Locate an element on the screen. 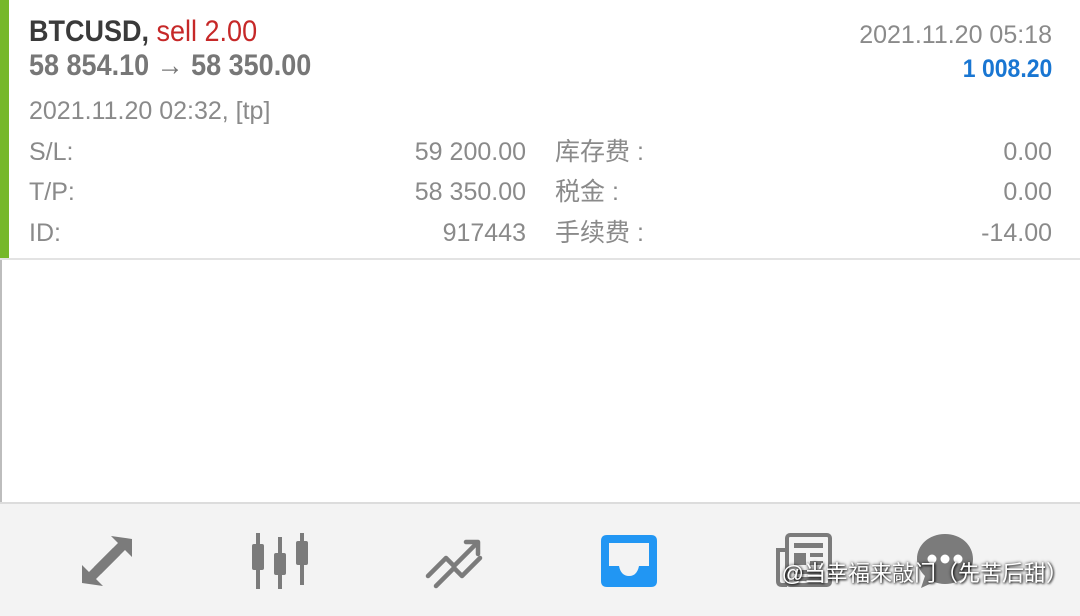 Image resolution: width=1080 pixels, height=616 pixels. detail-row-tp-tax: T/P: 58 350.00 税金 : 0.00 is located at coordinates (540, 192).